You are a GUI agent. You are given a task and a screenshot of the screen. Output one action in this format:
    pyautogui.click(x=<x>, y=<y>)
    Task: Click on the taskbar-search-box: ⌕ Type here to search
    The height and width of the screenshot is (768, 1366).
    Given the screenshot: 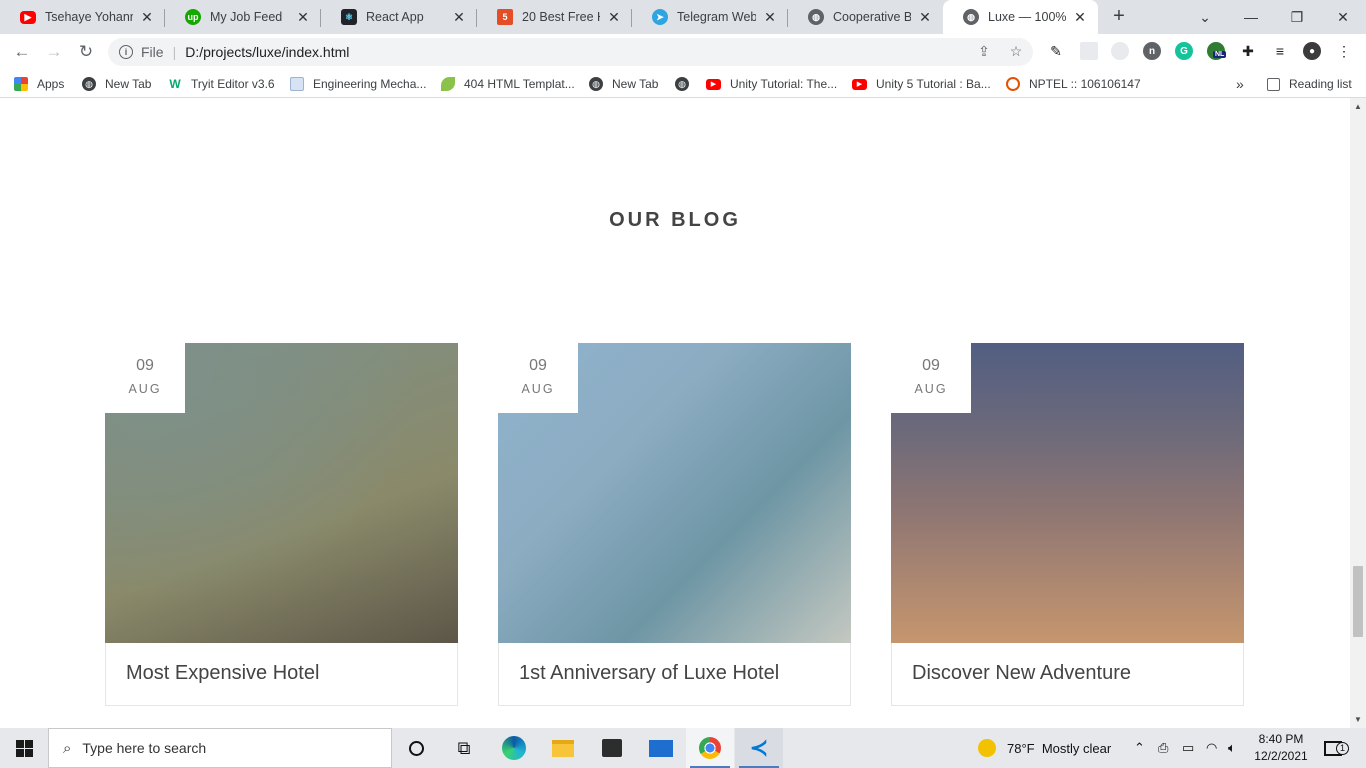 What is the action you would take?
    pyautogui.click(x=220, y=748)
    